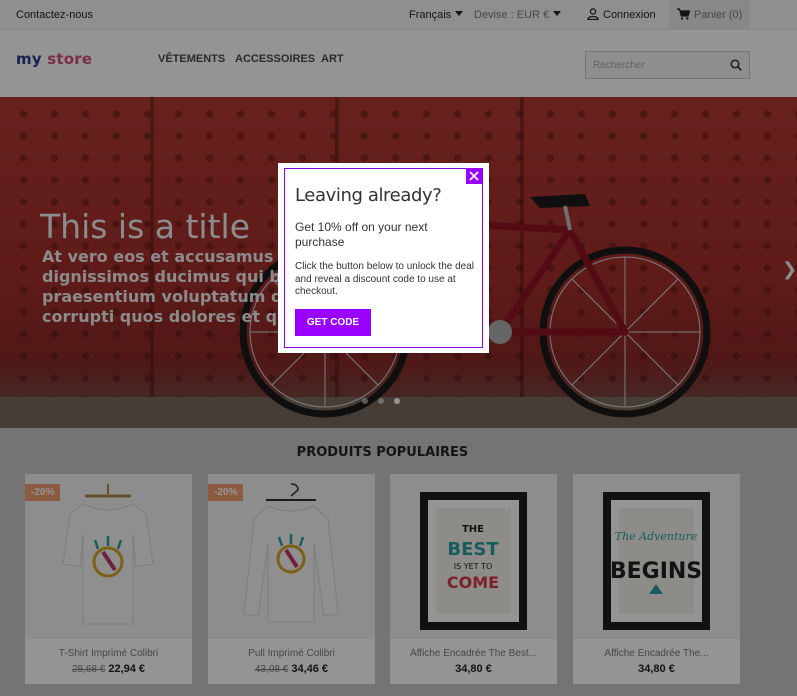 This screenshot has height=696, width=797. Describe the element at coordinates (368, 195) in the screenshot. I see `popup-title: Leaving already?` at that location.